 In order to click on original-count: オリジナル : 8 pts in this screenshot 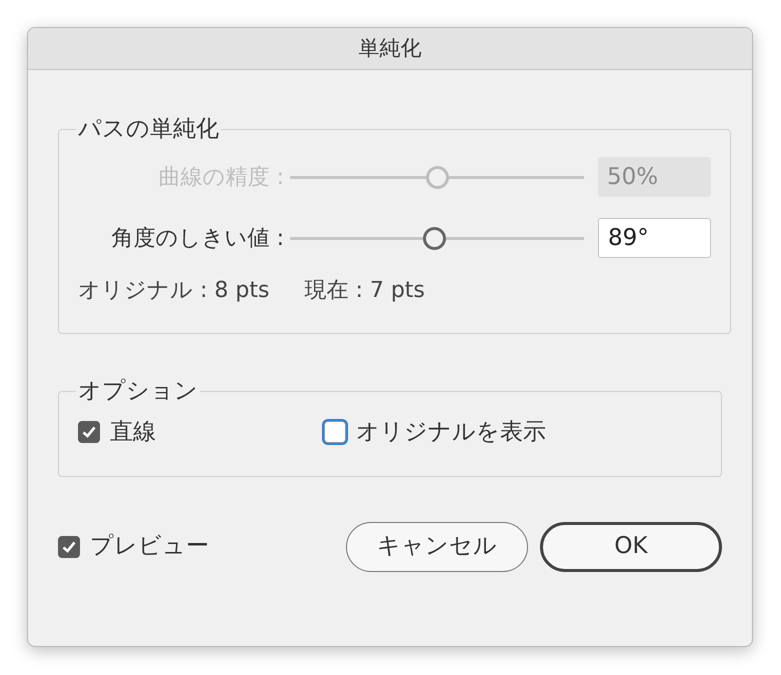, I will do `click(174, 291)`.